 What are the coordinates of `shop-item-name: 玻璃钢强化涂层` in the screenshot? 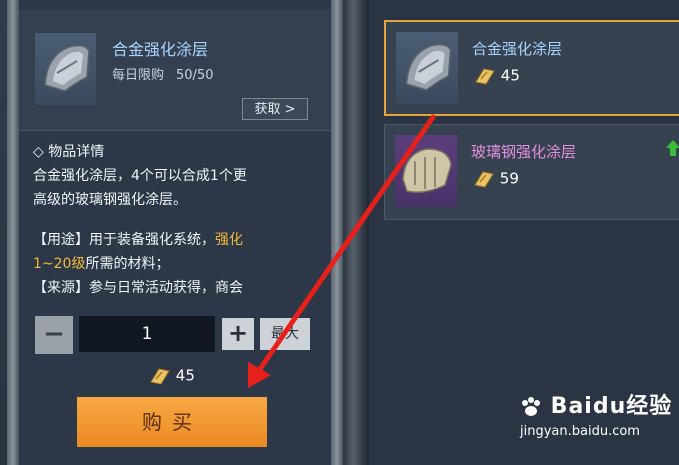 It's located at (524, 152).